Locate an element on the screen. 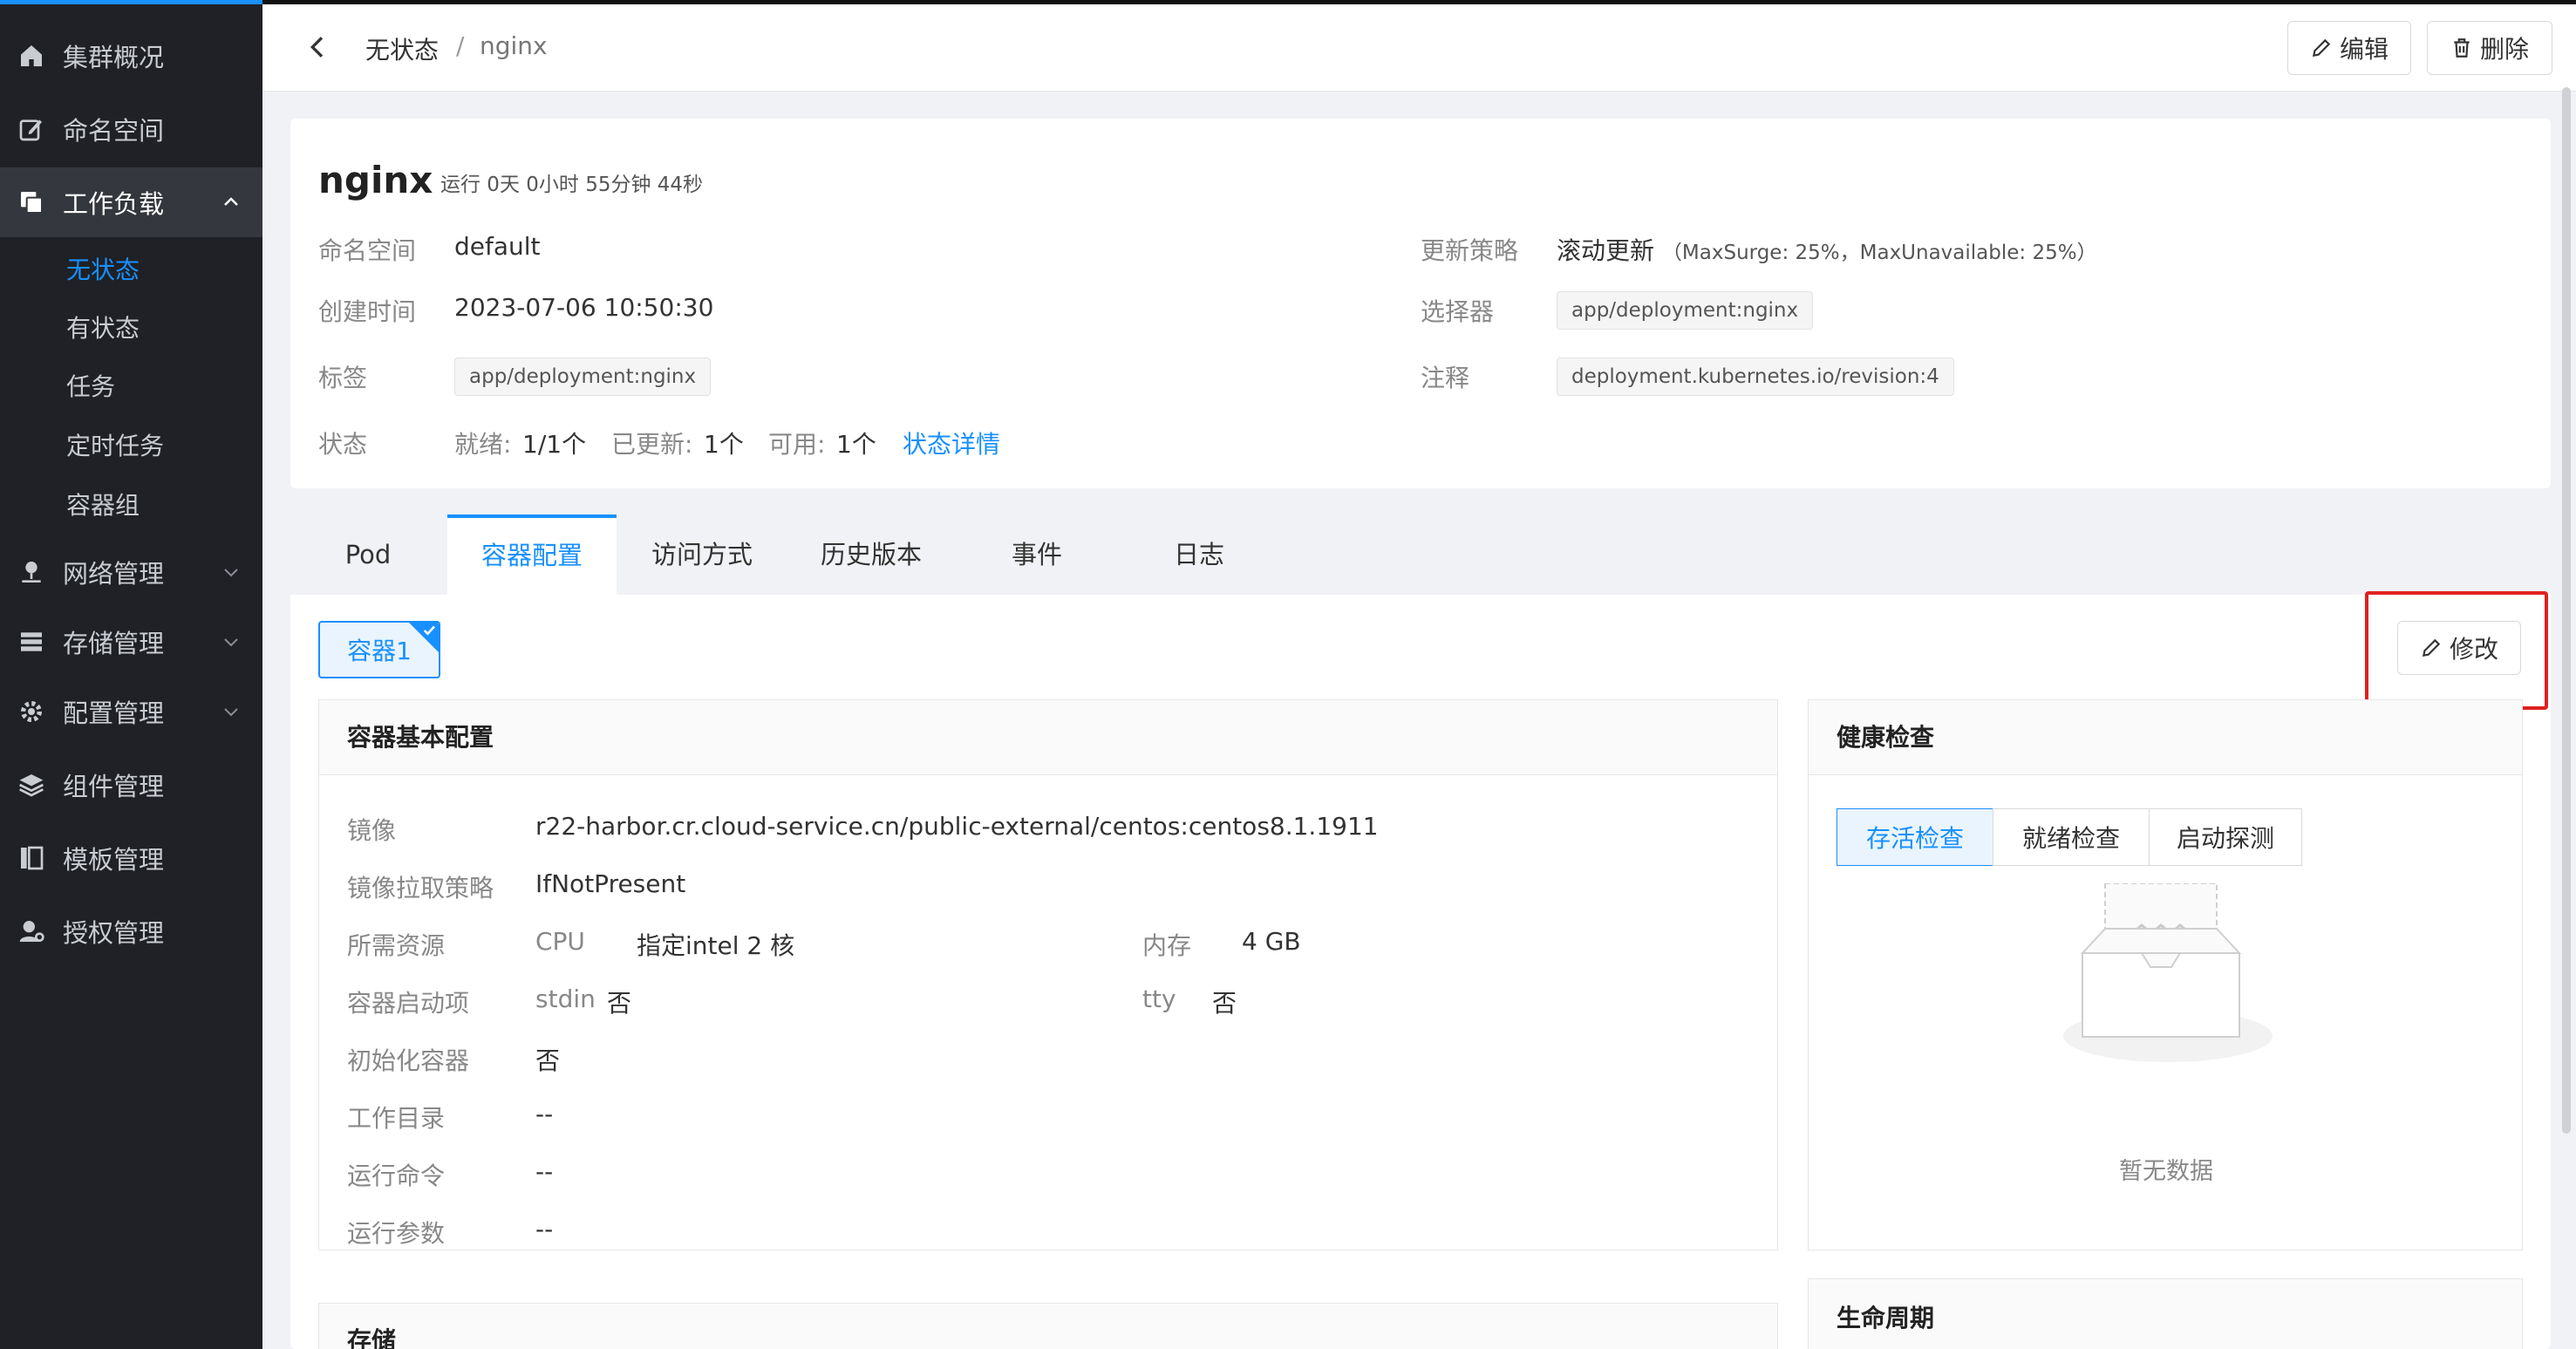 Image resolution: width=2576 pixels, height=1349 pixels. tab-pod: Pod is located at coordinates (368, 554).